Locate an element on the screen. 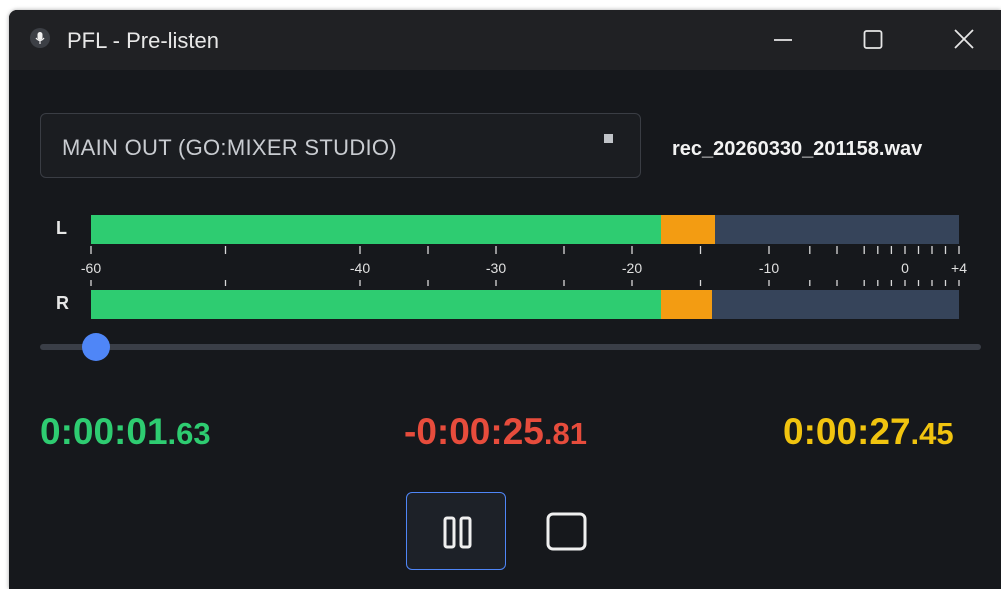  db-scale-label: -60 is located at coordinates (91, 268).